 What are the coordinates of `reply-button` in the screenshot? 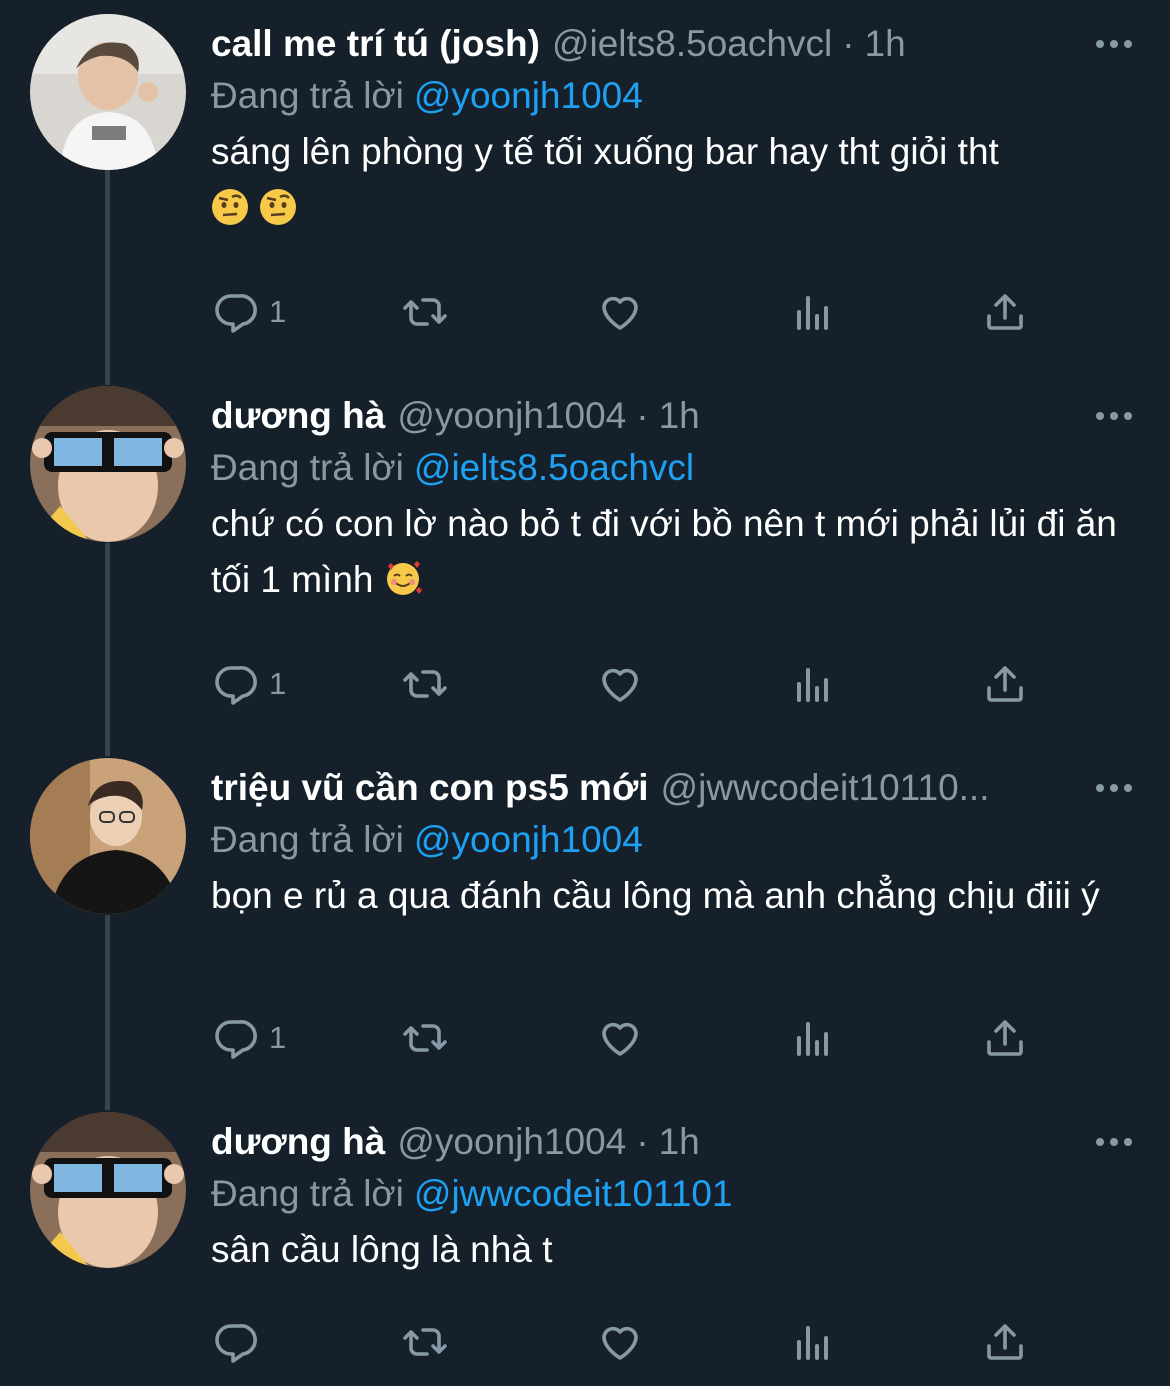 It's located at (235, 1342).